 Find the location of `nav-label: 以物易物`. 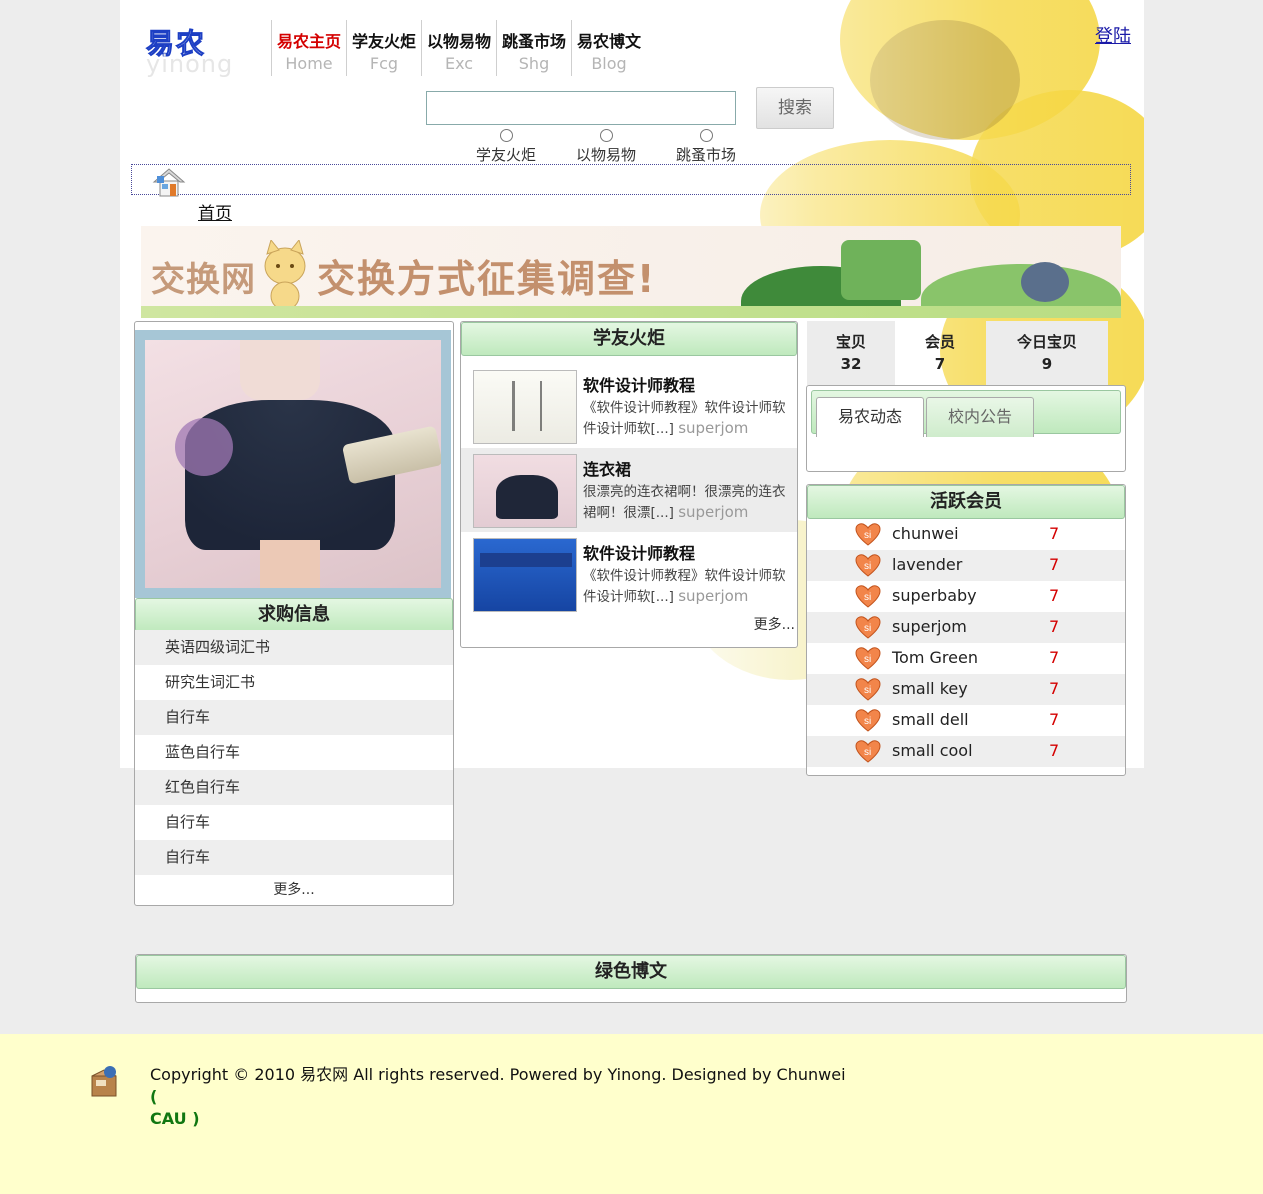

nav-label: 以物易物 is located at coordinates (458, 41).